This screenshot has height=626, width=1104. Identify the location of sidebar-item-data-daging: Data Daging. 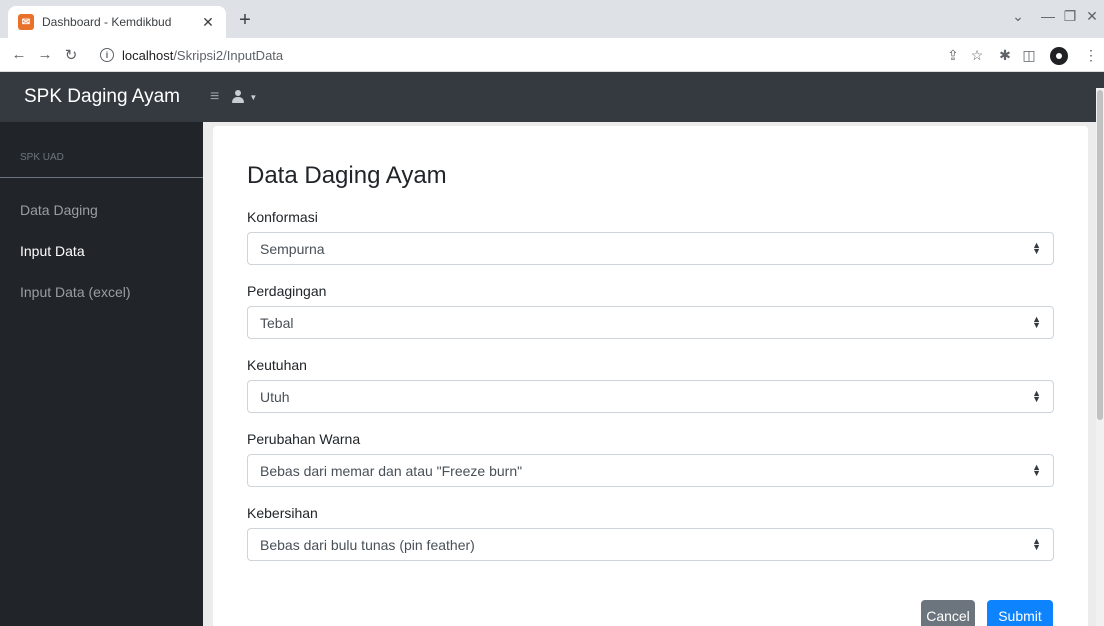
(59, 210).